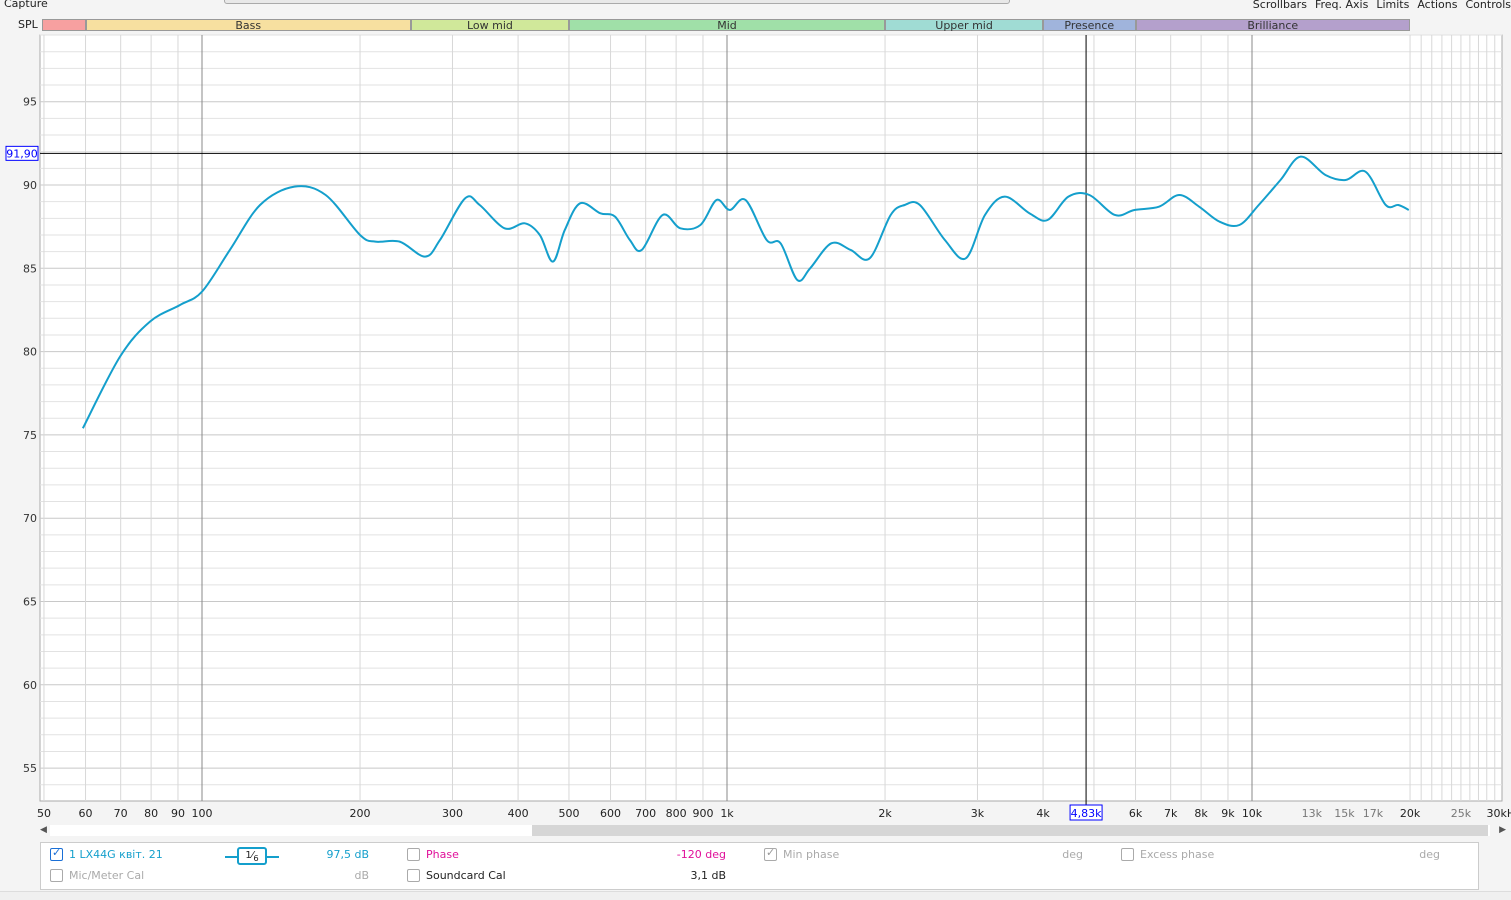 The width and height of the screenshot is (1511, 900). Describe the element at coordinates (1429, 854) in the screenshot. I see `excess-phase-value: deg` at that location.